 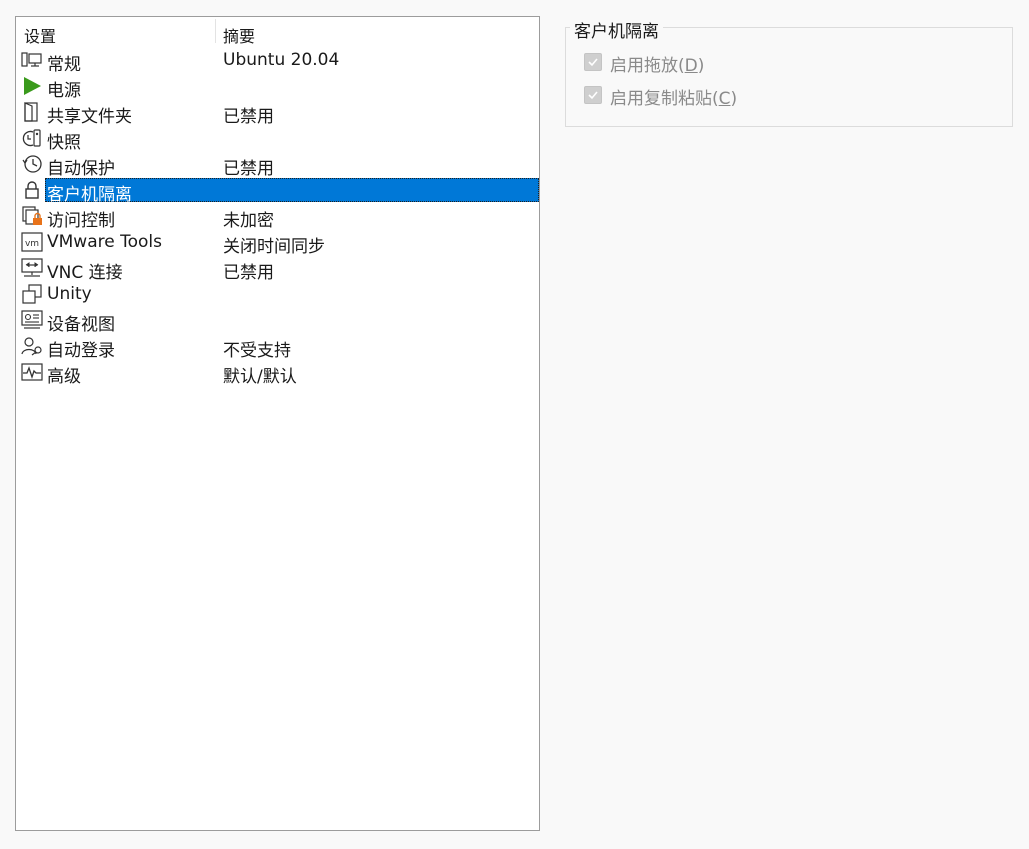 I want to click on guest-isolation-group, so click(x=789, y=77).